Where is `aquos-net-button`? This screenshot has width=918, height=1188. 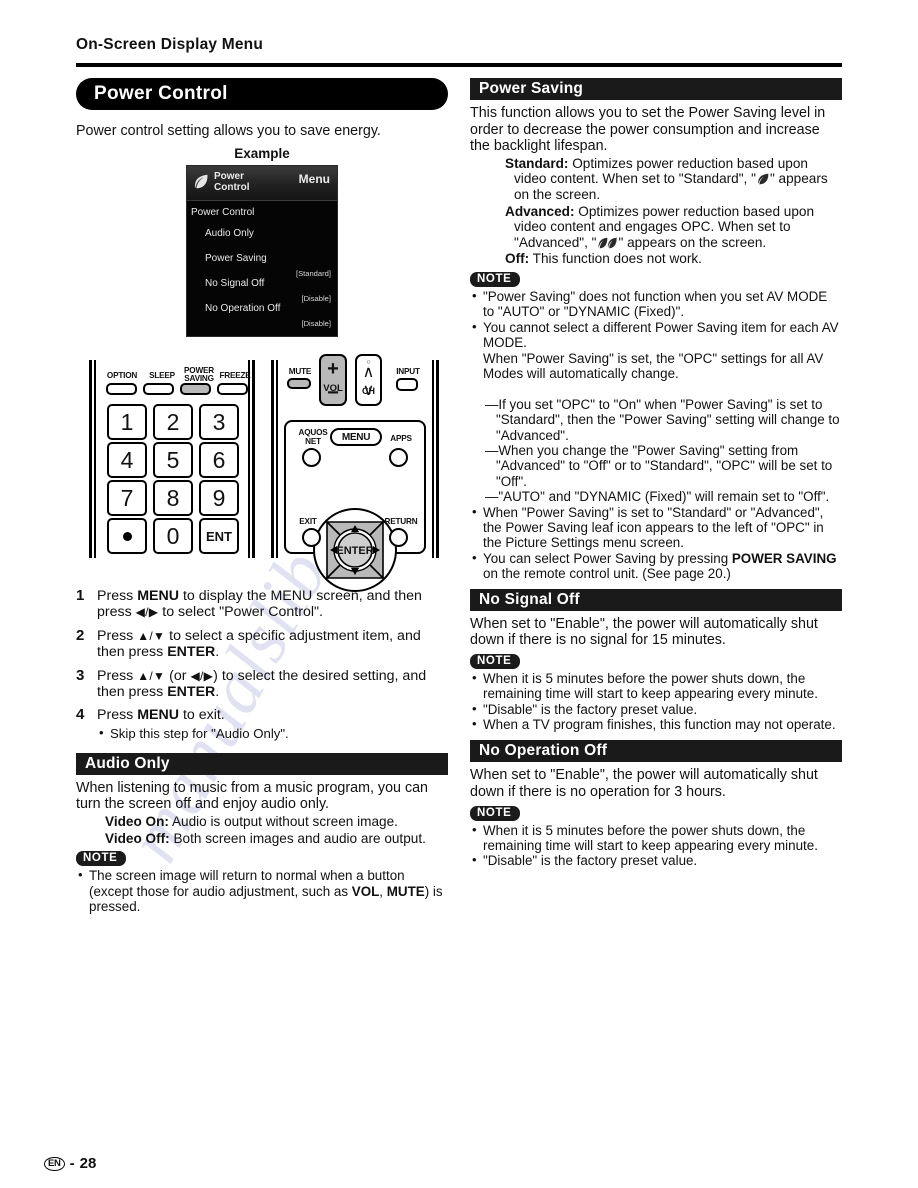
aquos-net-button is located at coordinates (311, 457).